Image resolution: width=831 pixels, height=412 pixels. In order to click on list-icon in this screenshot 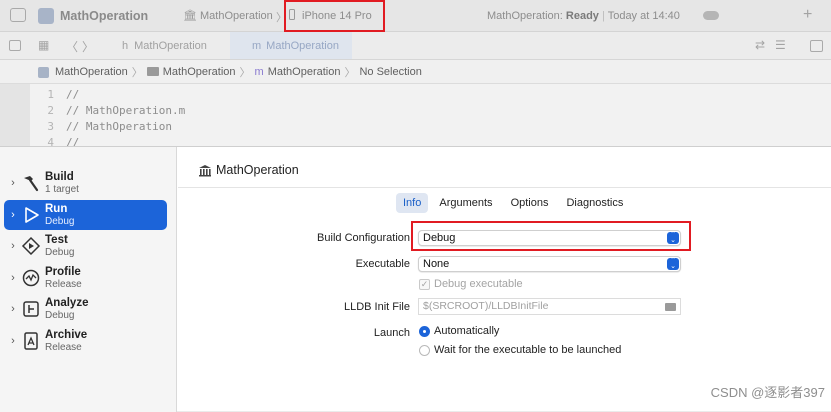, I will do `click(15, 45)`.